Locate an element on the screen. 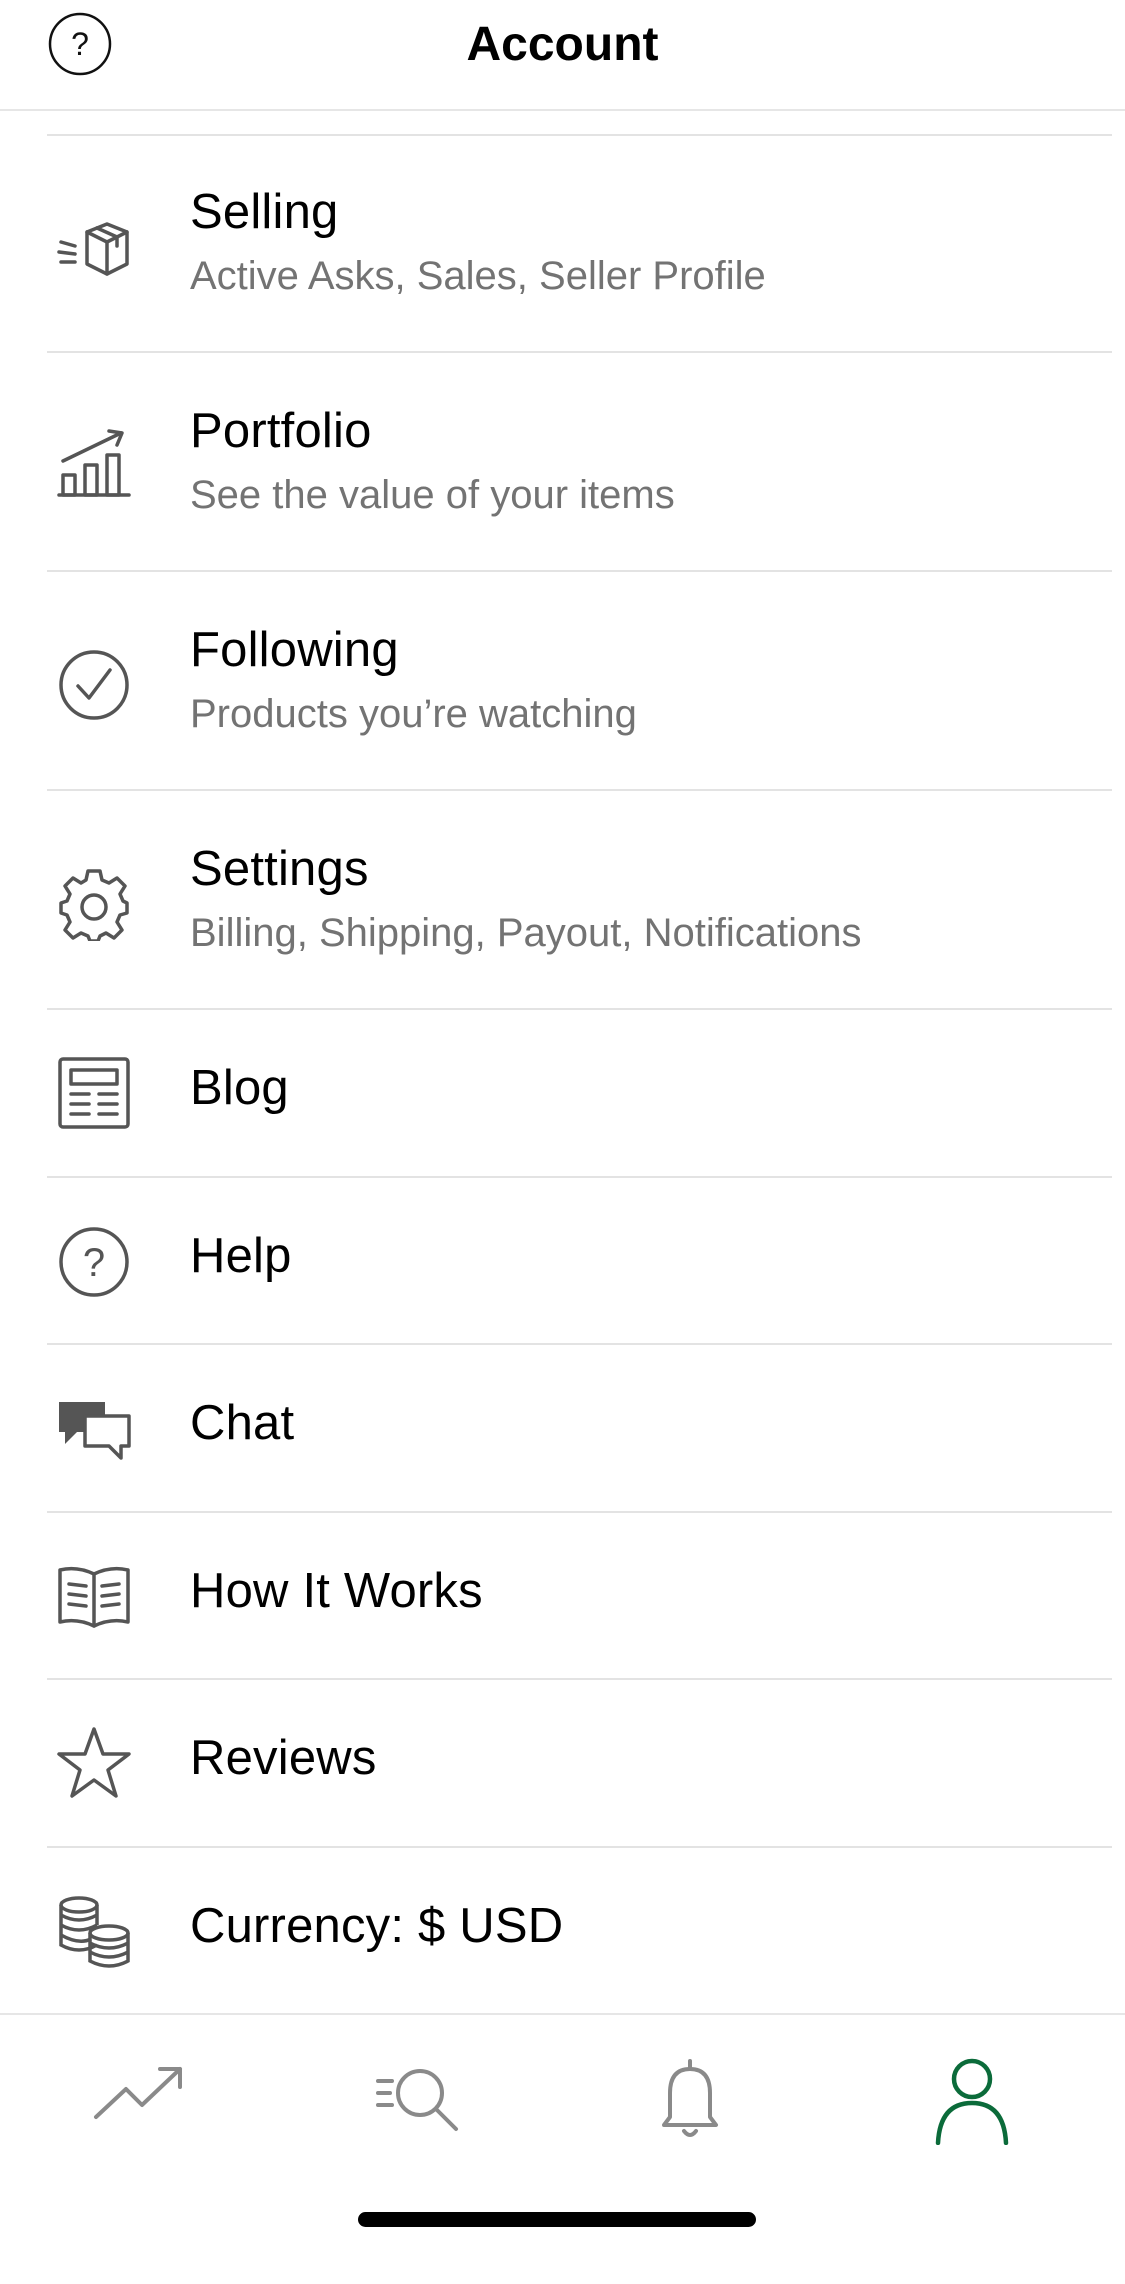 The height and width of the screenshot is (2284, 1125). menu-item-title: Following is located at coordinates (294, 650).